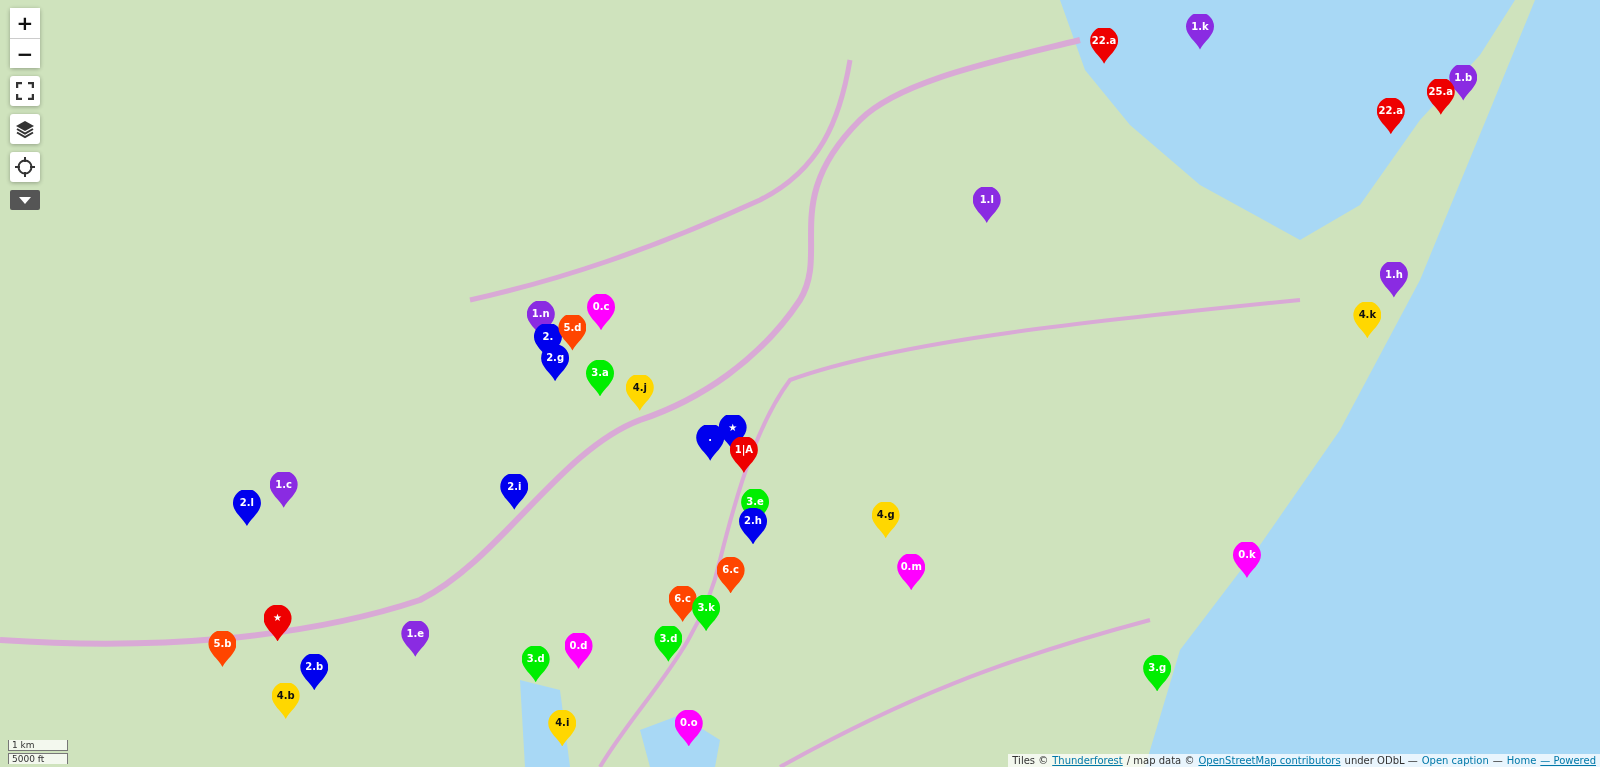  I want to click on map-marker: 5.b, so click(222, 648).